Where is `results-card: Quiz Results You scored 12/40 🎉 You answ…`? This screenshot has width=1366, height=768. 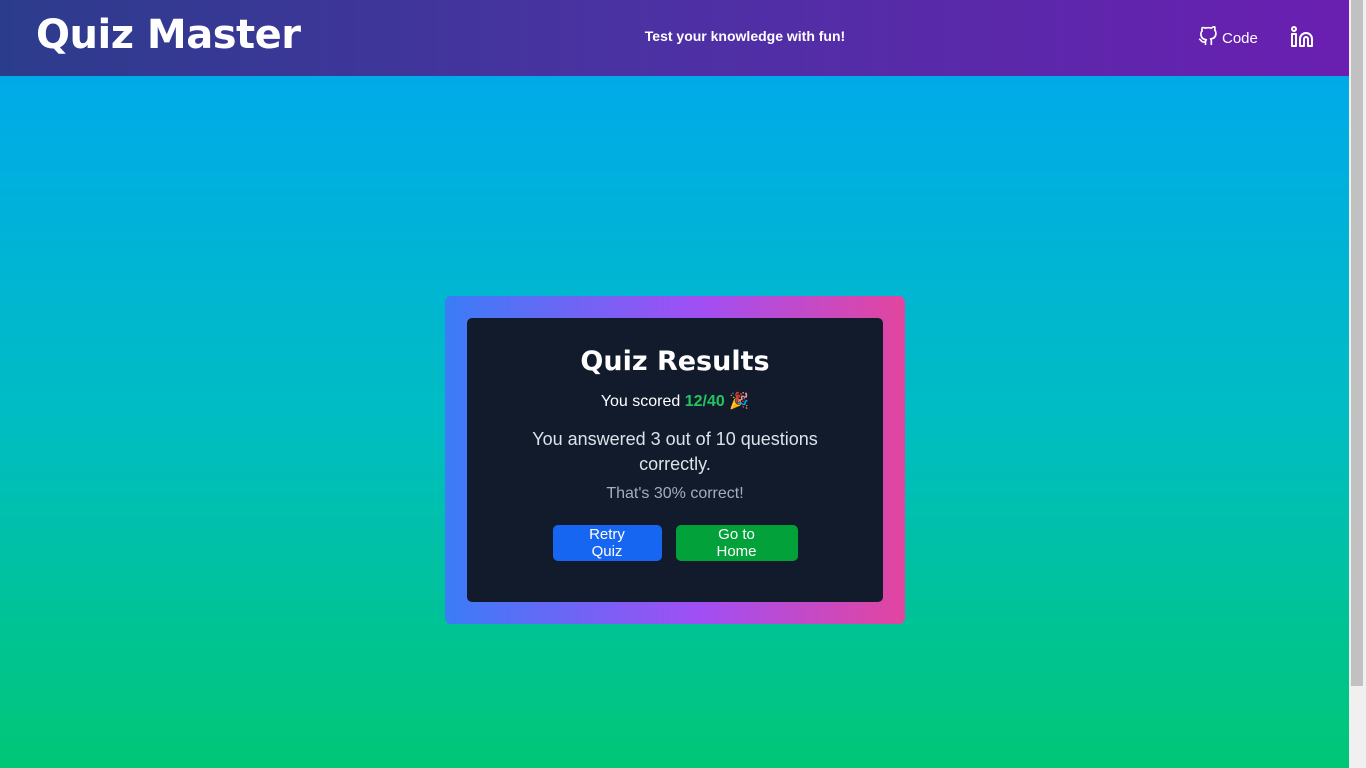
results-card: Quiz Results You scored 12/40 🎉 You answ… is located at coordinates (675, 460).